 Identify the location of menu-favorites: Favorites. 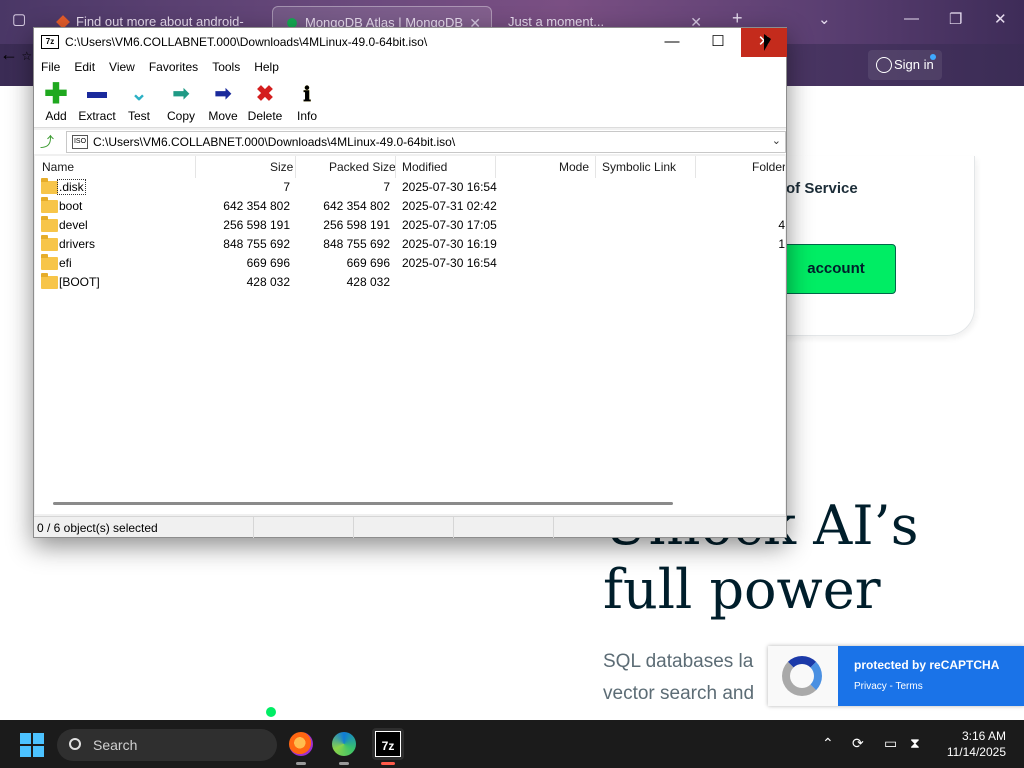
(173, 65).